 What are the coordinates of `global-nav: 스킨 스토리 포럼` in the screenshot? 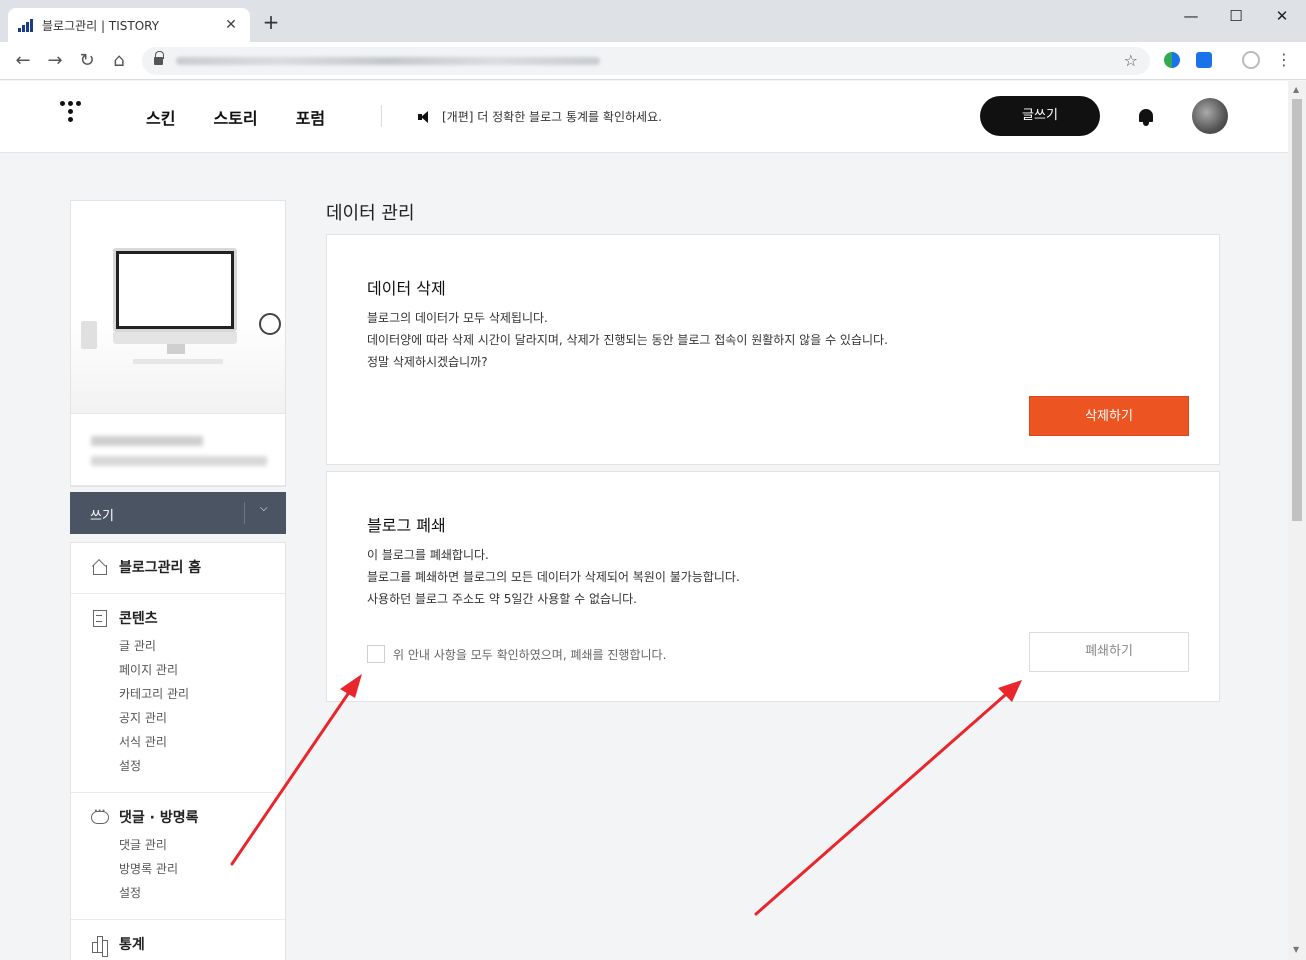 It's located at (235, 117).